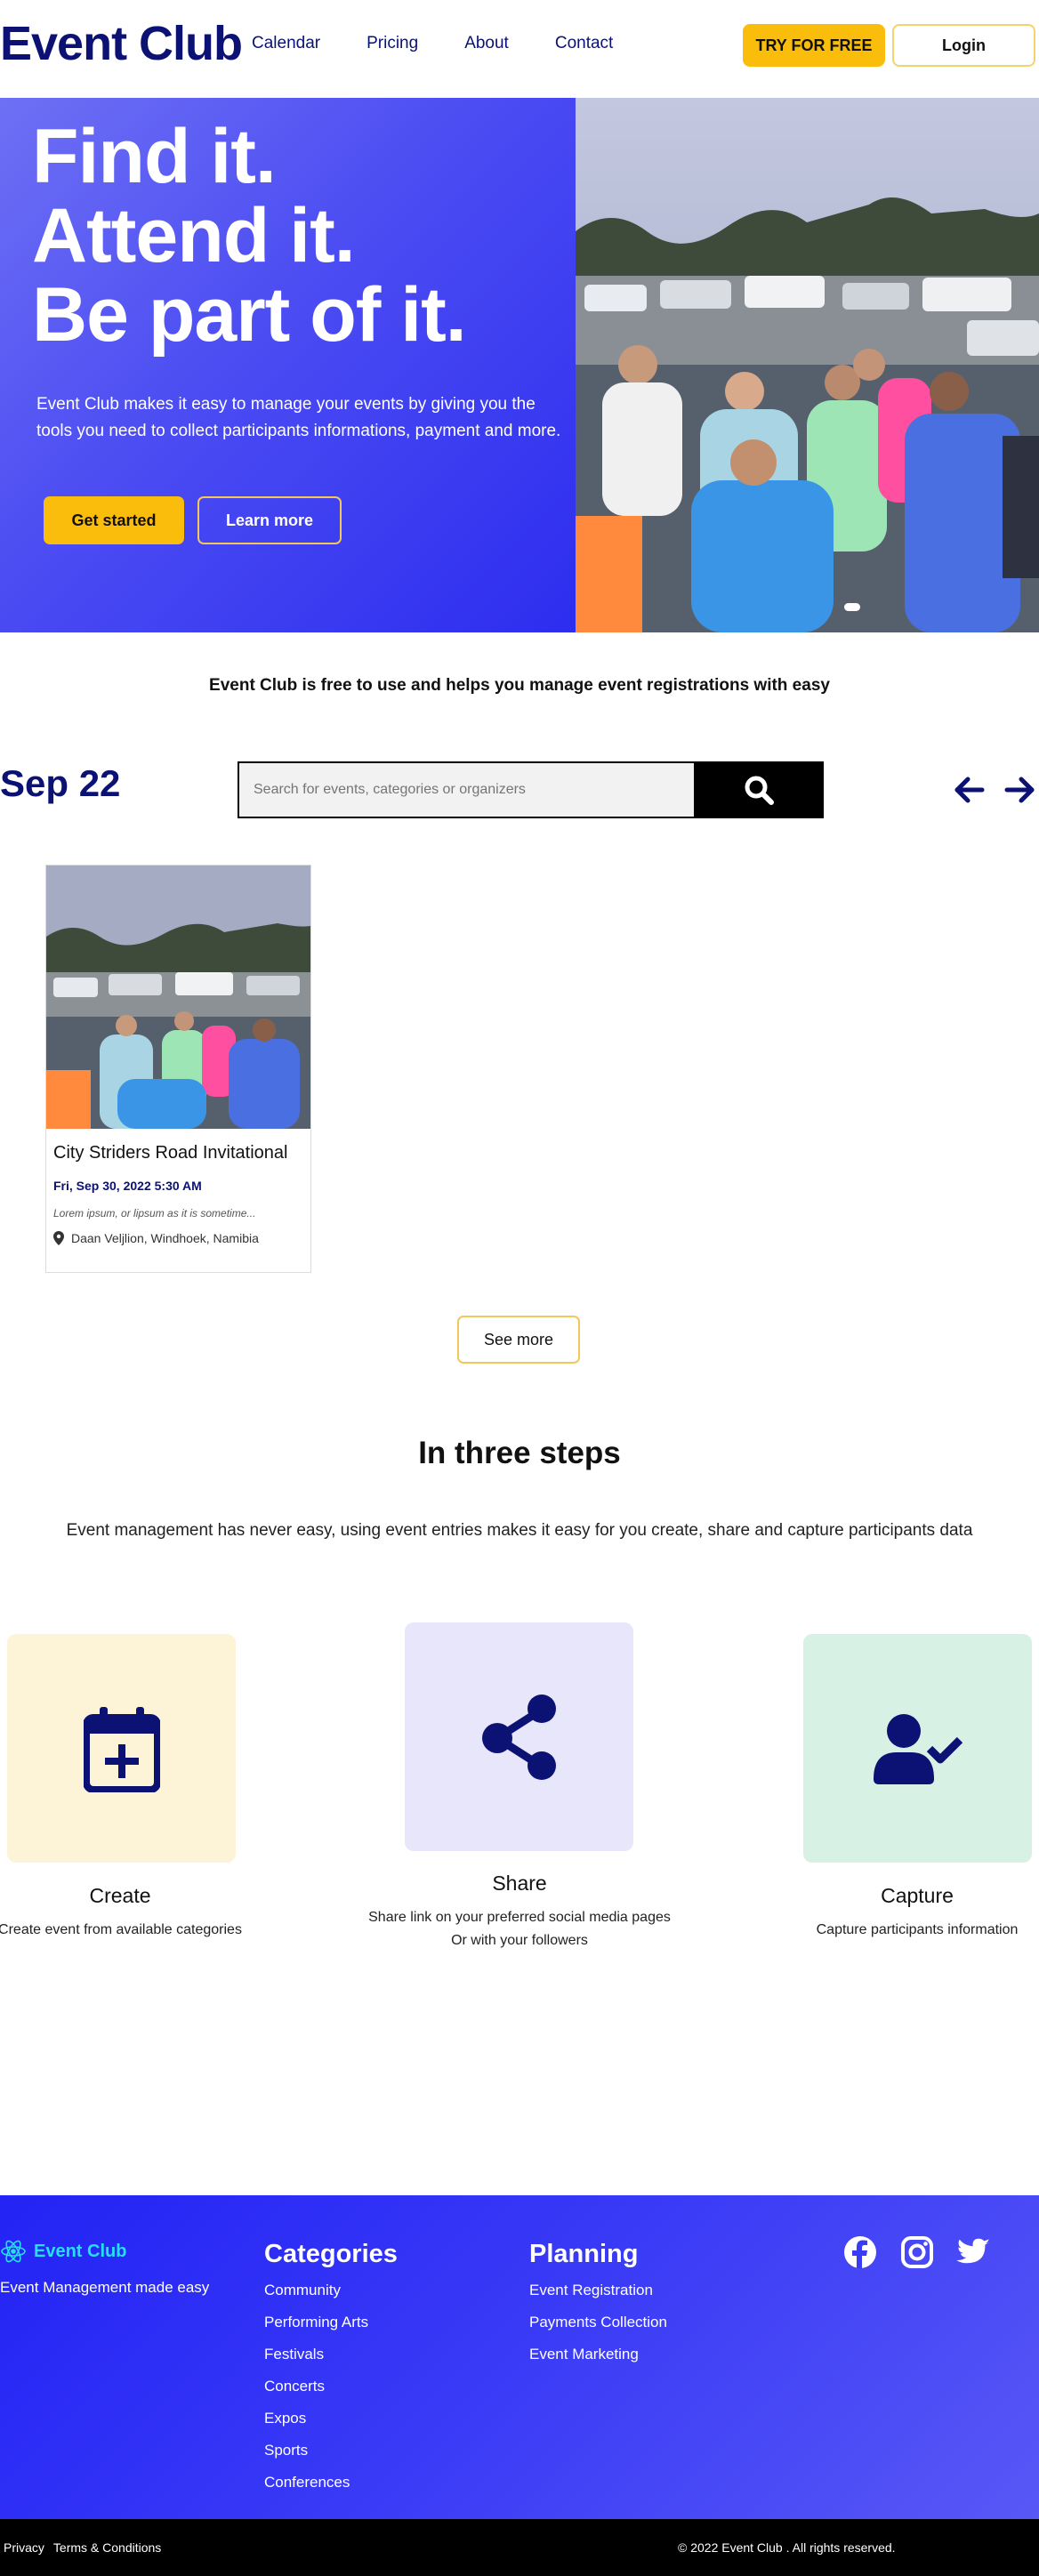 This screenshot has width=1039, height=2576. I want to click on twitter-icon, so click(974, 2252).